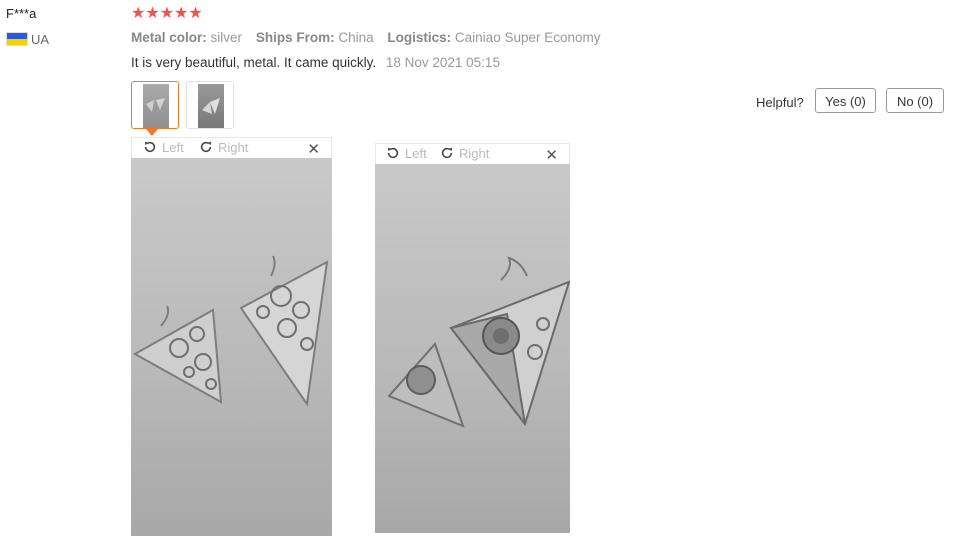 This screenshot has width=959, height=554. What do you see at coordinates (356, 37) in the screenshot?
I see `attr-ships-from-value: China` at bounding box center [356, 37].